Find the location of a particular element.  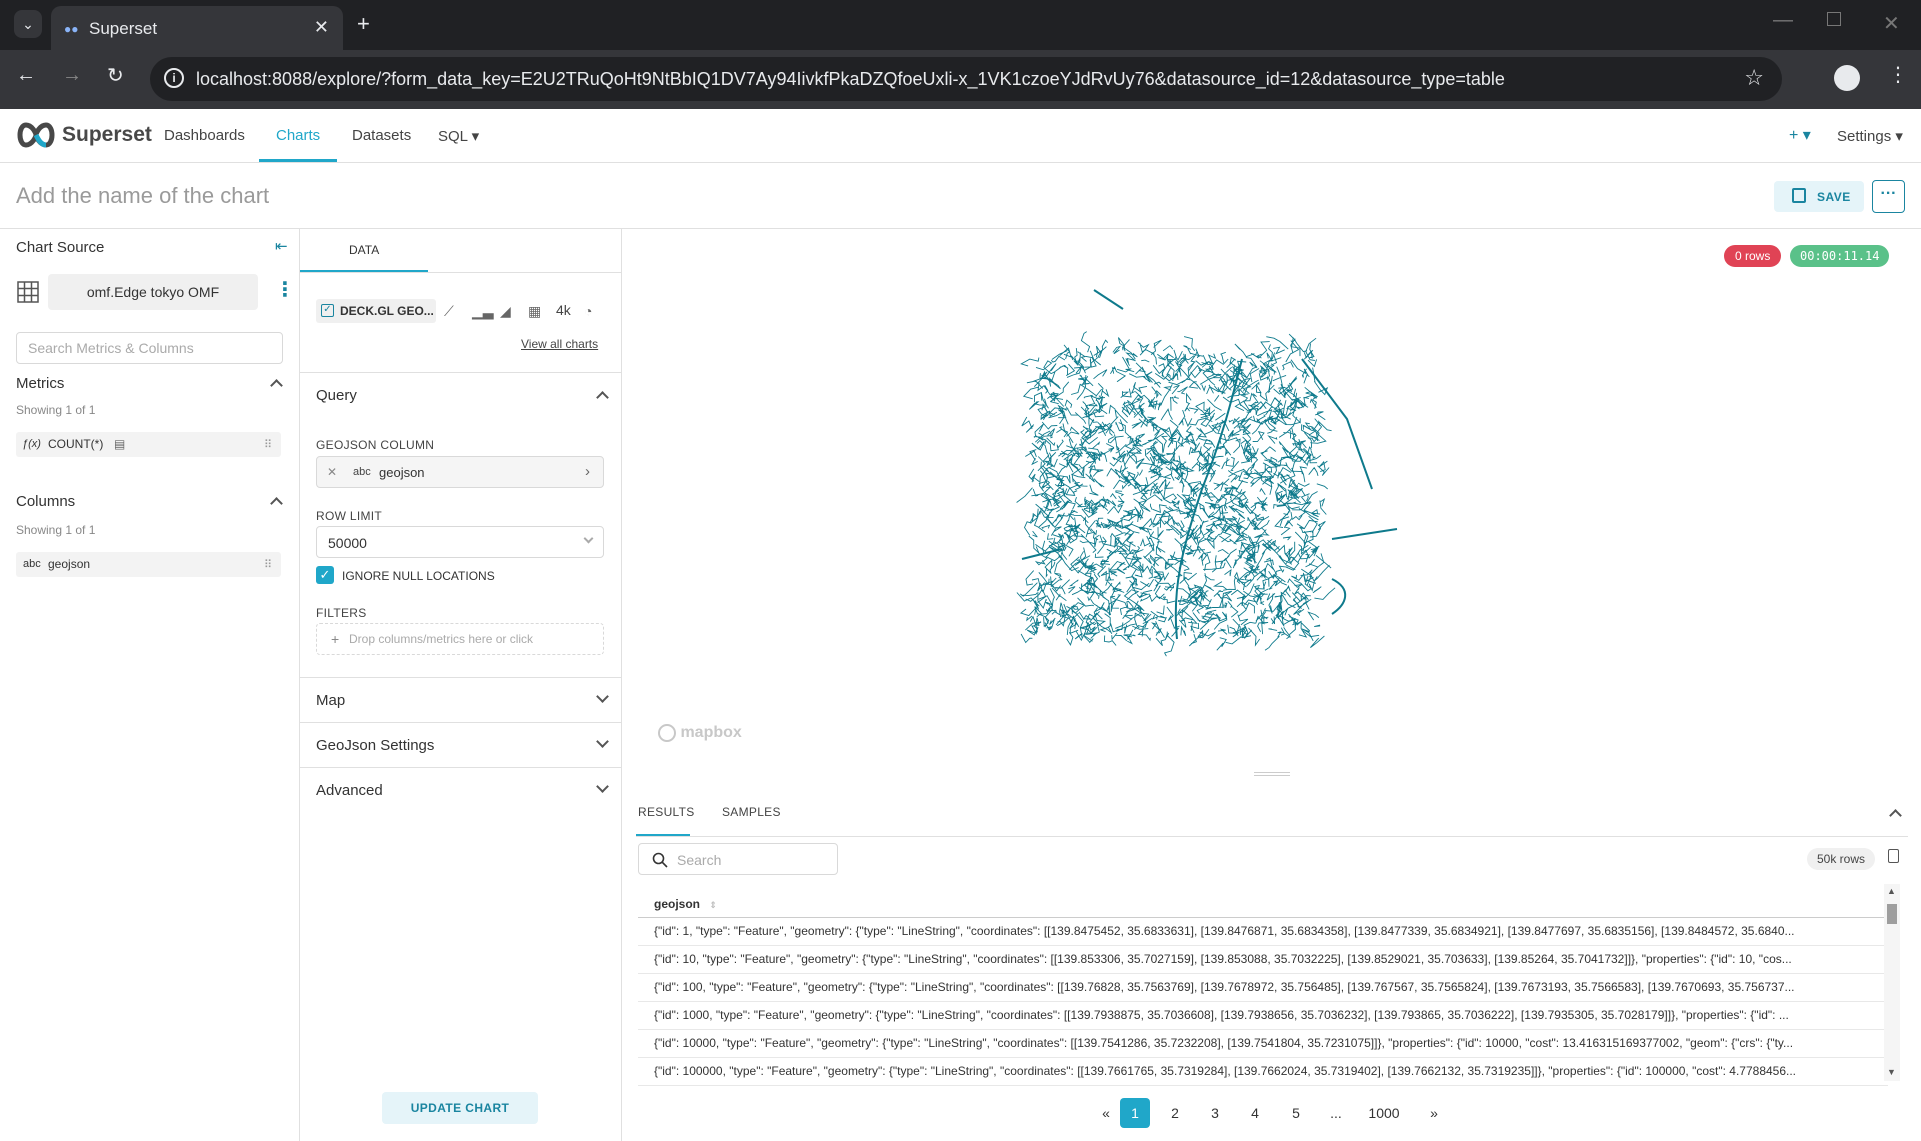

filters-dropzone: + Drop columns/metrics here or click is located at coordinates (460, 639).